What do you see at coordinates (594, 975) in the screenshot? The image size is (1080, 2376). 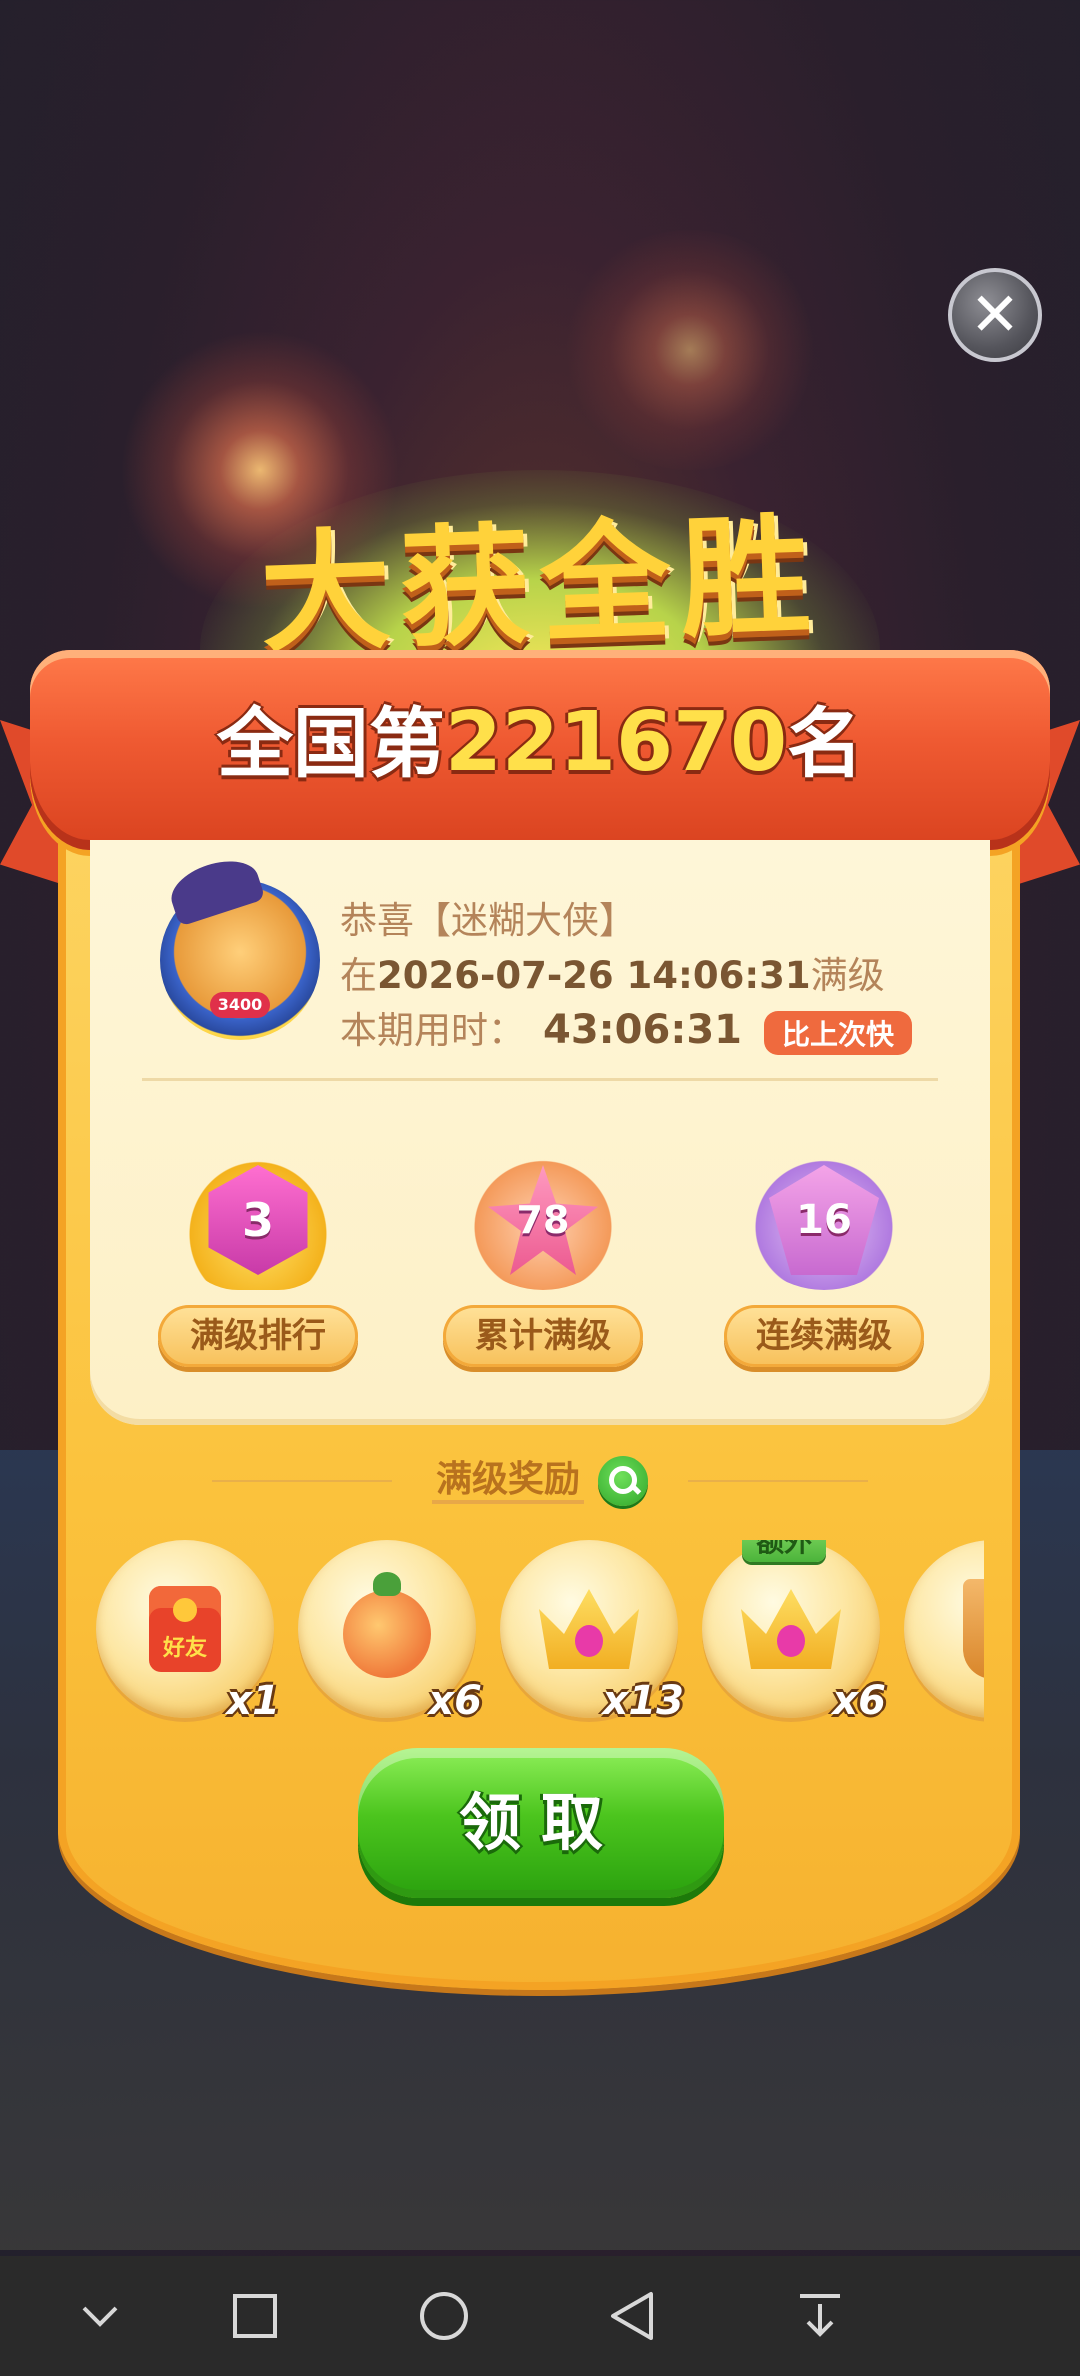 I see `maxed-datetime: 2026-07-26 14:06:31` at bounding box center [594, 975].